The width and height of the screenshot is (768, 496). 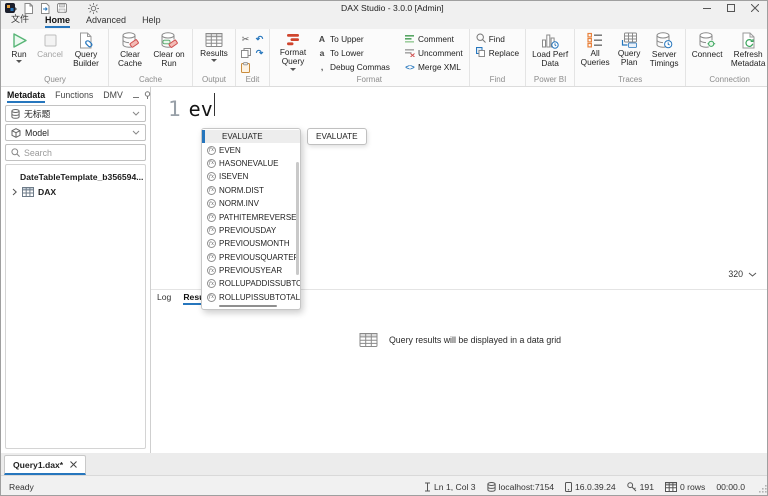 I want to click on format-query-button: Format Query, so click(x=293, y=52).